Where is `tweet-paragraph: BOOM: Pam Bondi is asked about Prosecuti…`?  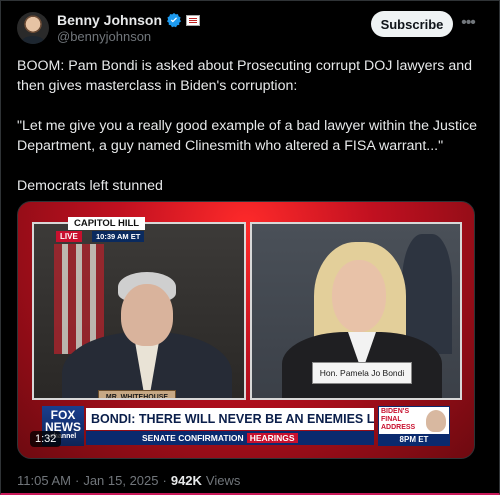 tweet-paragraph: BOOM: Pam Bondi is asked about Prosecuti… is located at coordinates (244, 76).